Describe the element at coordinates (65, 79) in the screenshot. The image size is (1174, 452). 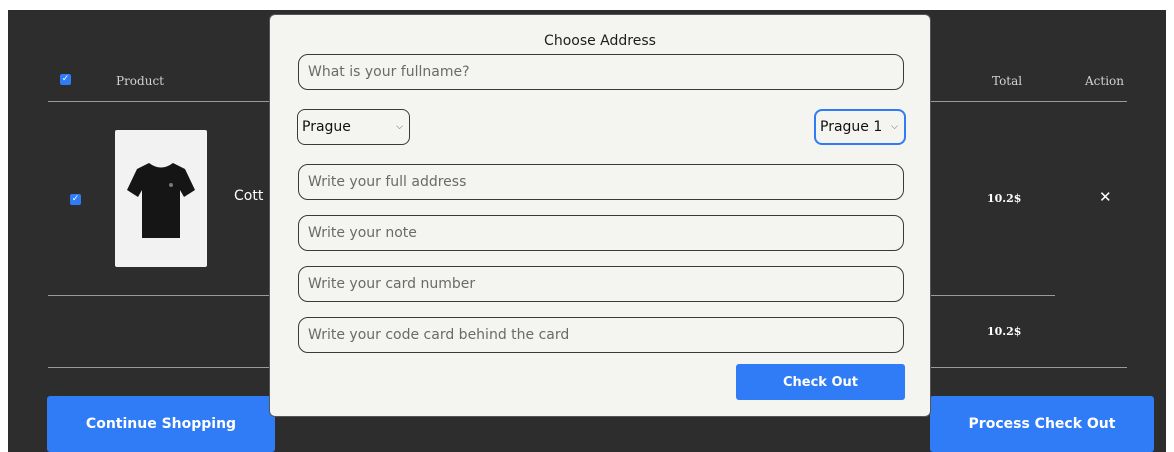
I see `select-all-checkbox: ✓` at that location.